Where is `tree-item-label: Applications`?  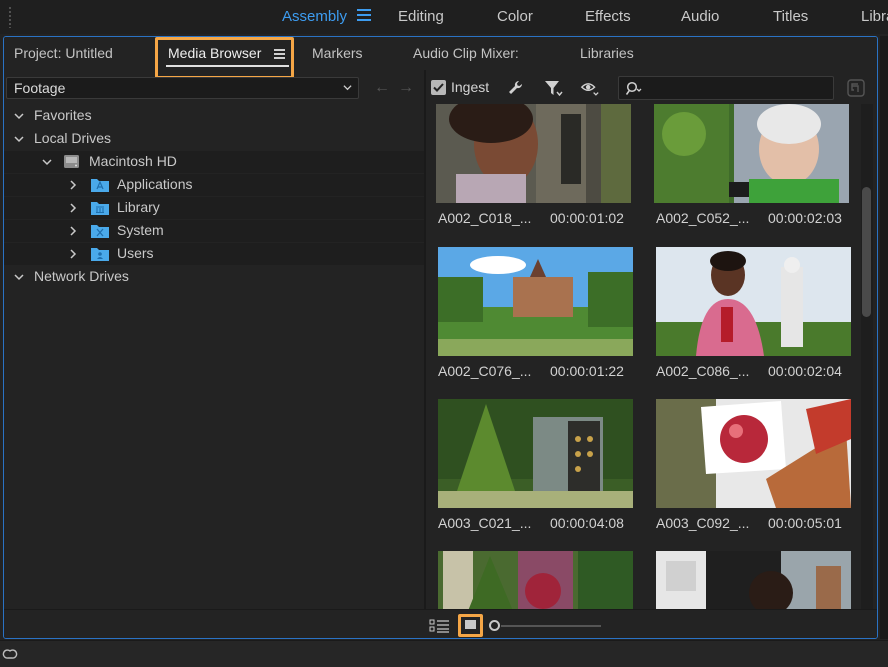 tree-item-label: Applications is located at coordinates (155, 184).